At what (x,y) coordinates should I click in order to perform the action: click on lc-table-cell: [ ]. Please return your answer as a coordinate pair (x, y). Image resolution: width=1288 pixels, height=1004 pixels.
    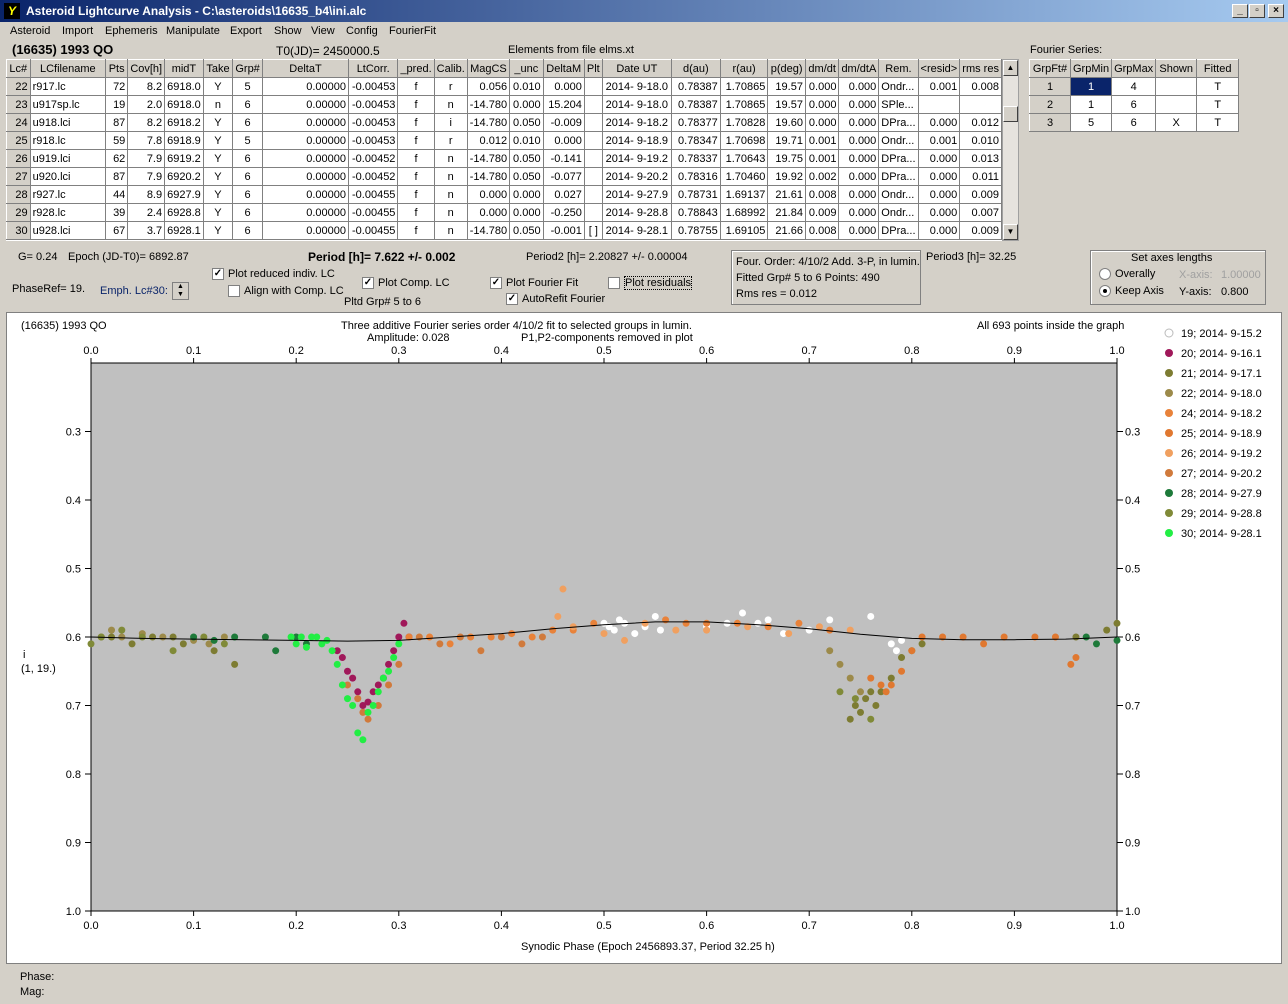
    Looking at the image, I should click on (593, 230).